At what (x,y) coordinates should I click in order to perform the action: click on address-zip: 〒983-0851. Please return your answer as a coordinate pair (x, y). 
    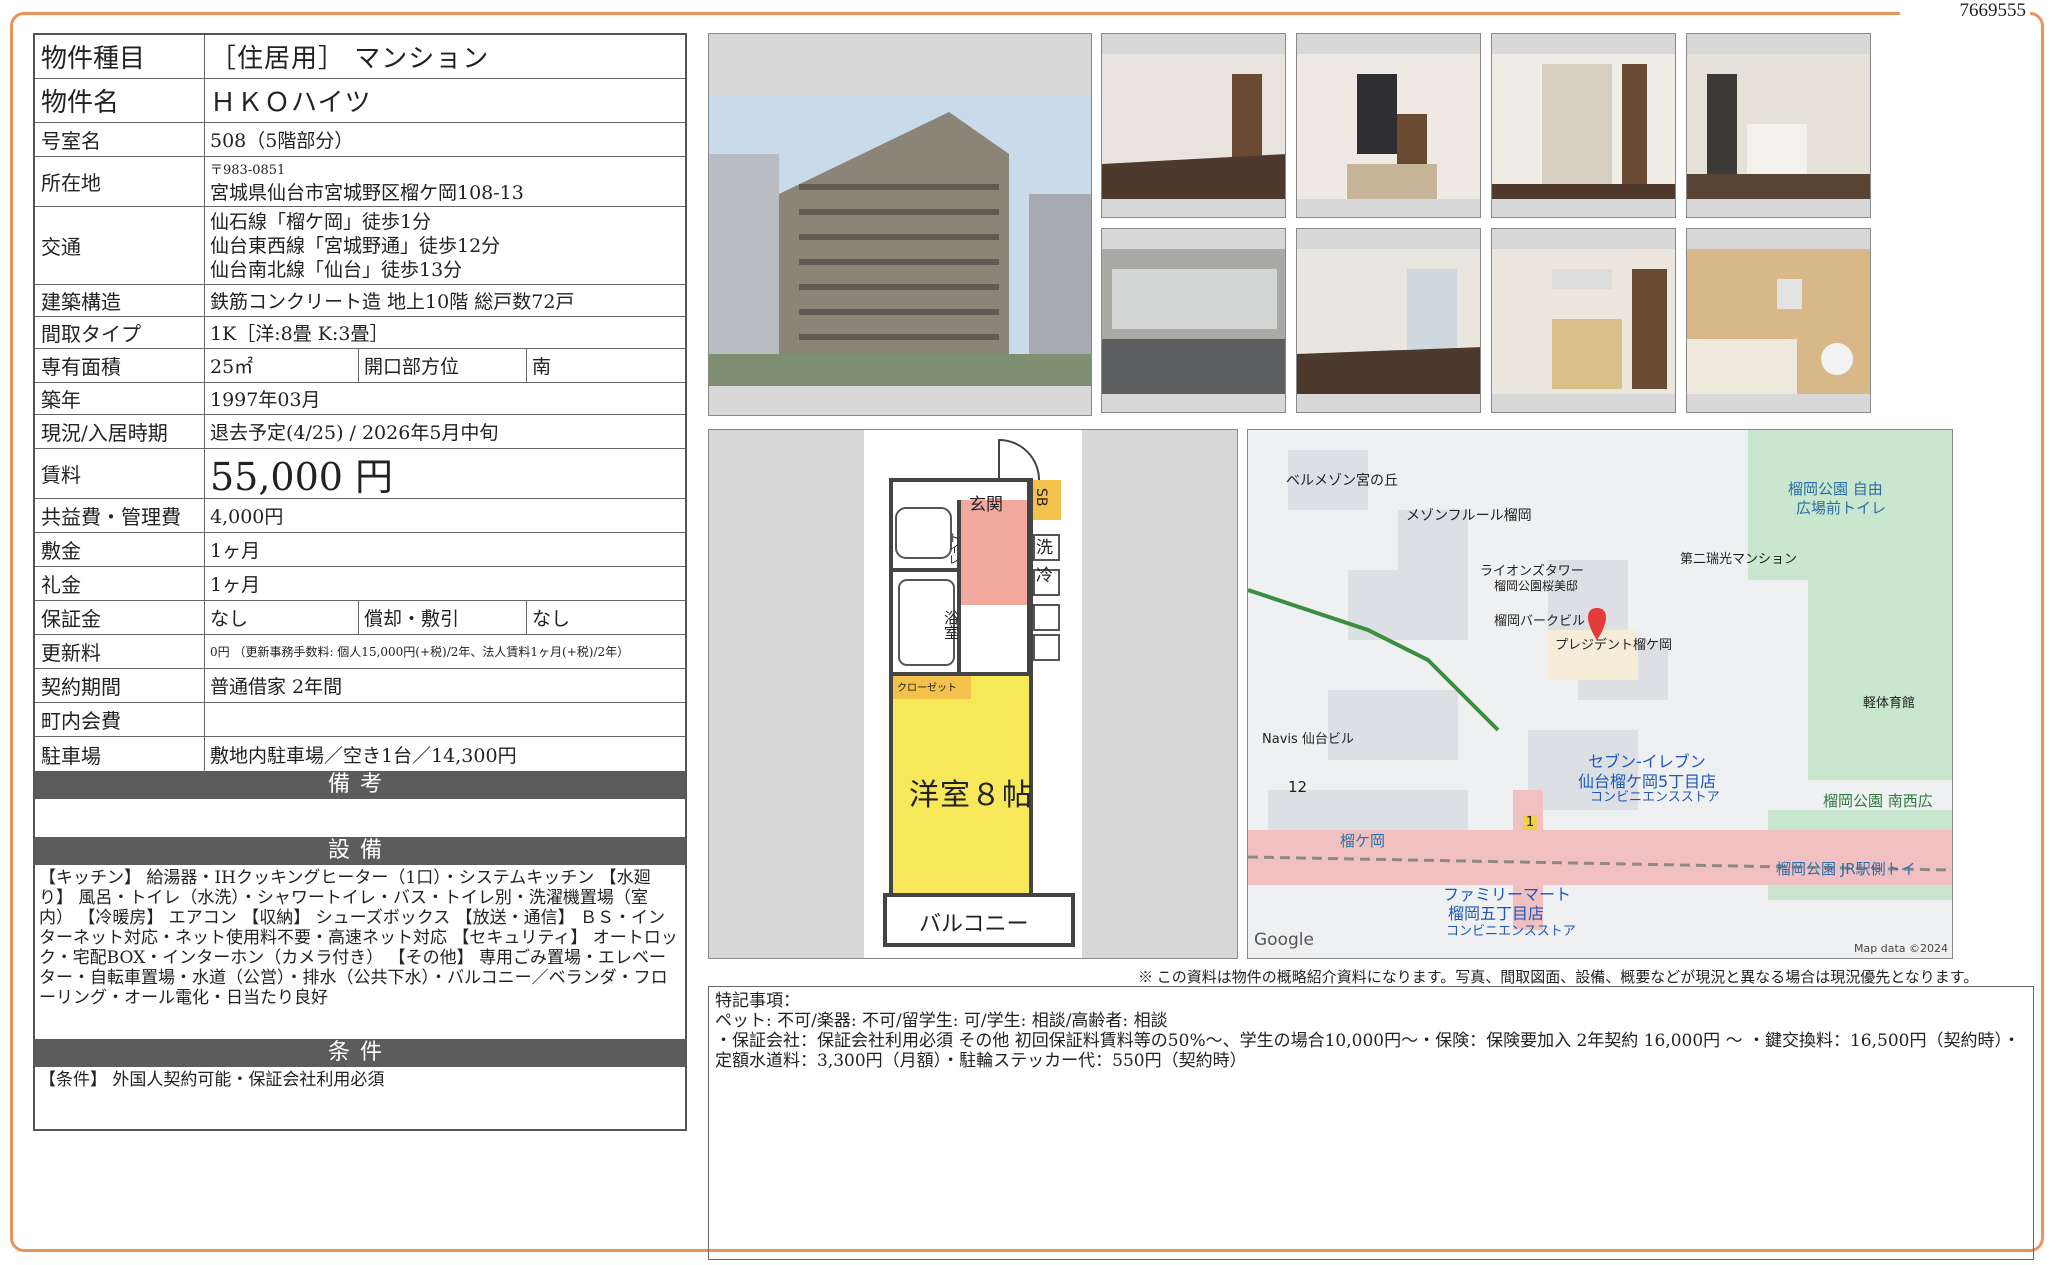
    Looking at the image, I should click on (248, 170).